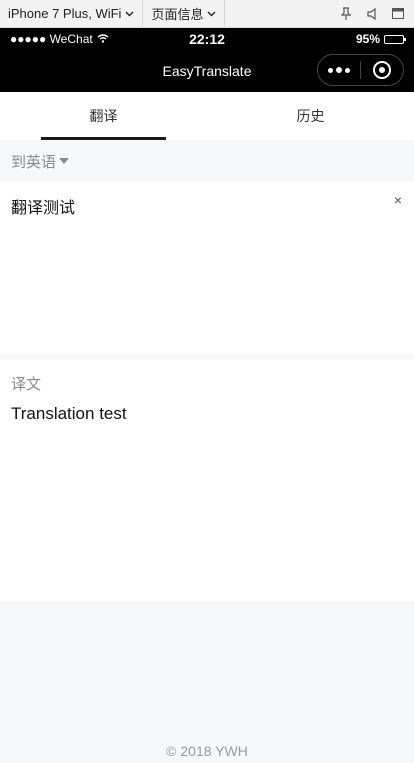  What do you see at coordinates (103, 39) in the screenshot?
I see `wifi-icon` at bounding box center [103, 39].